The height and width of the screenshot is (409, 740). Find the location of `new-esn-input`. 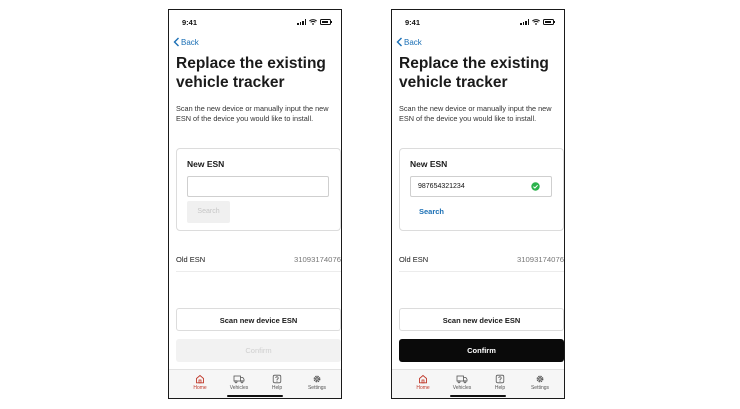

new-esn-input is located at coordinates (258, 186).